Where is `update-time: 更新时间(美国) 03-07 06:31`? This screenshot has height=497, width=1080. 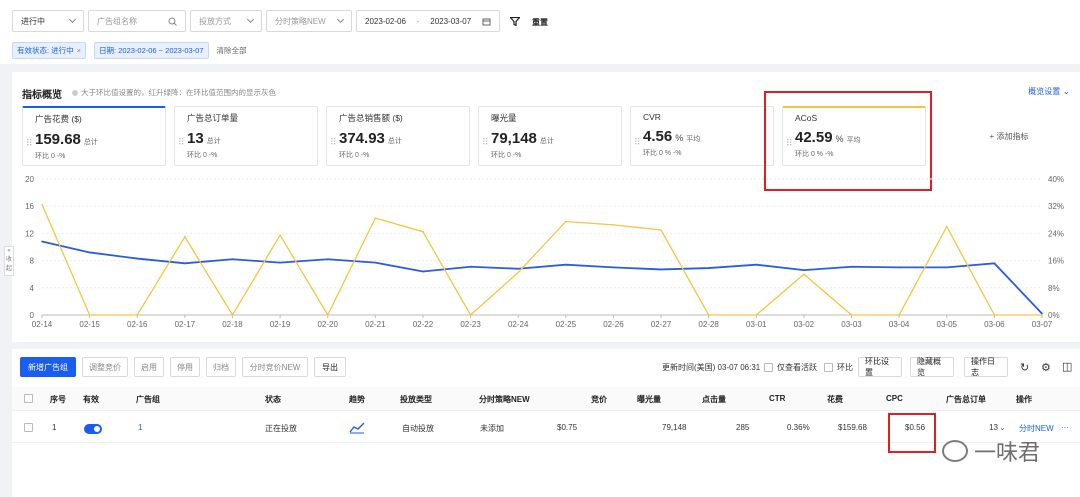 update-time: 更新时间(美国) 03-07 06:31 is located at coordinates (711, 367).